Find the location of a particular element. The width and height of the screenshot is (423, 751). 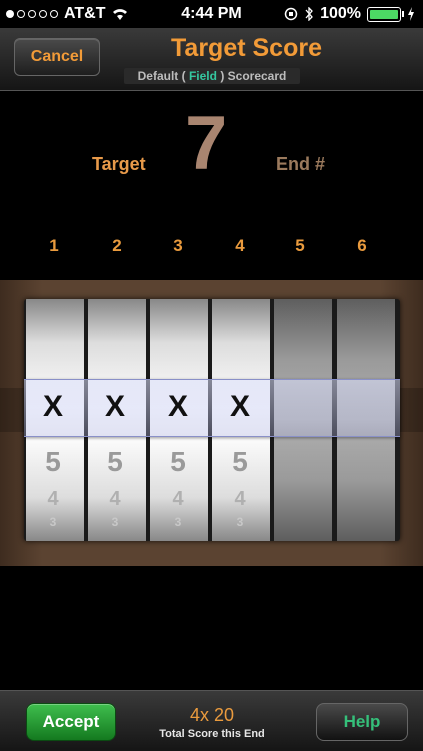

wheel-2-option: 4 is located at coordinates (115, 499).